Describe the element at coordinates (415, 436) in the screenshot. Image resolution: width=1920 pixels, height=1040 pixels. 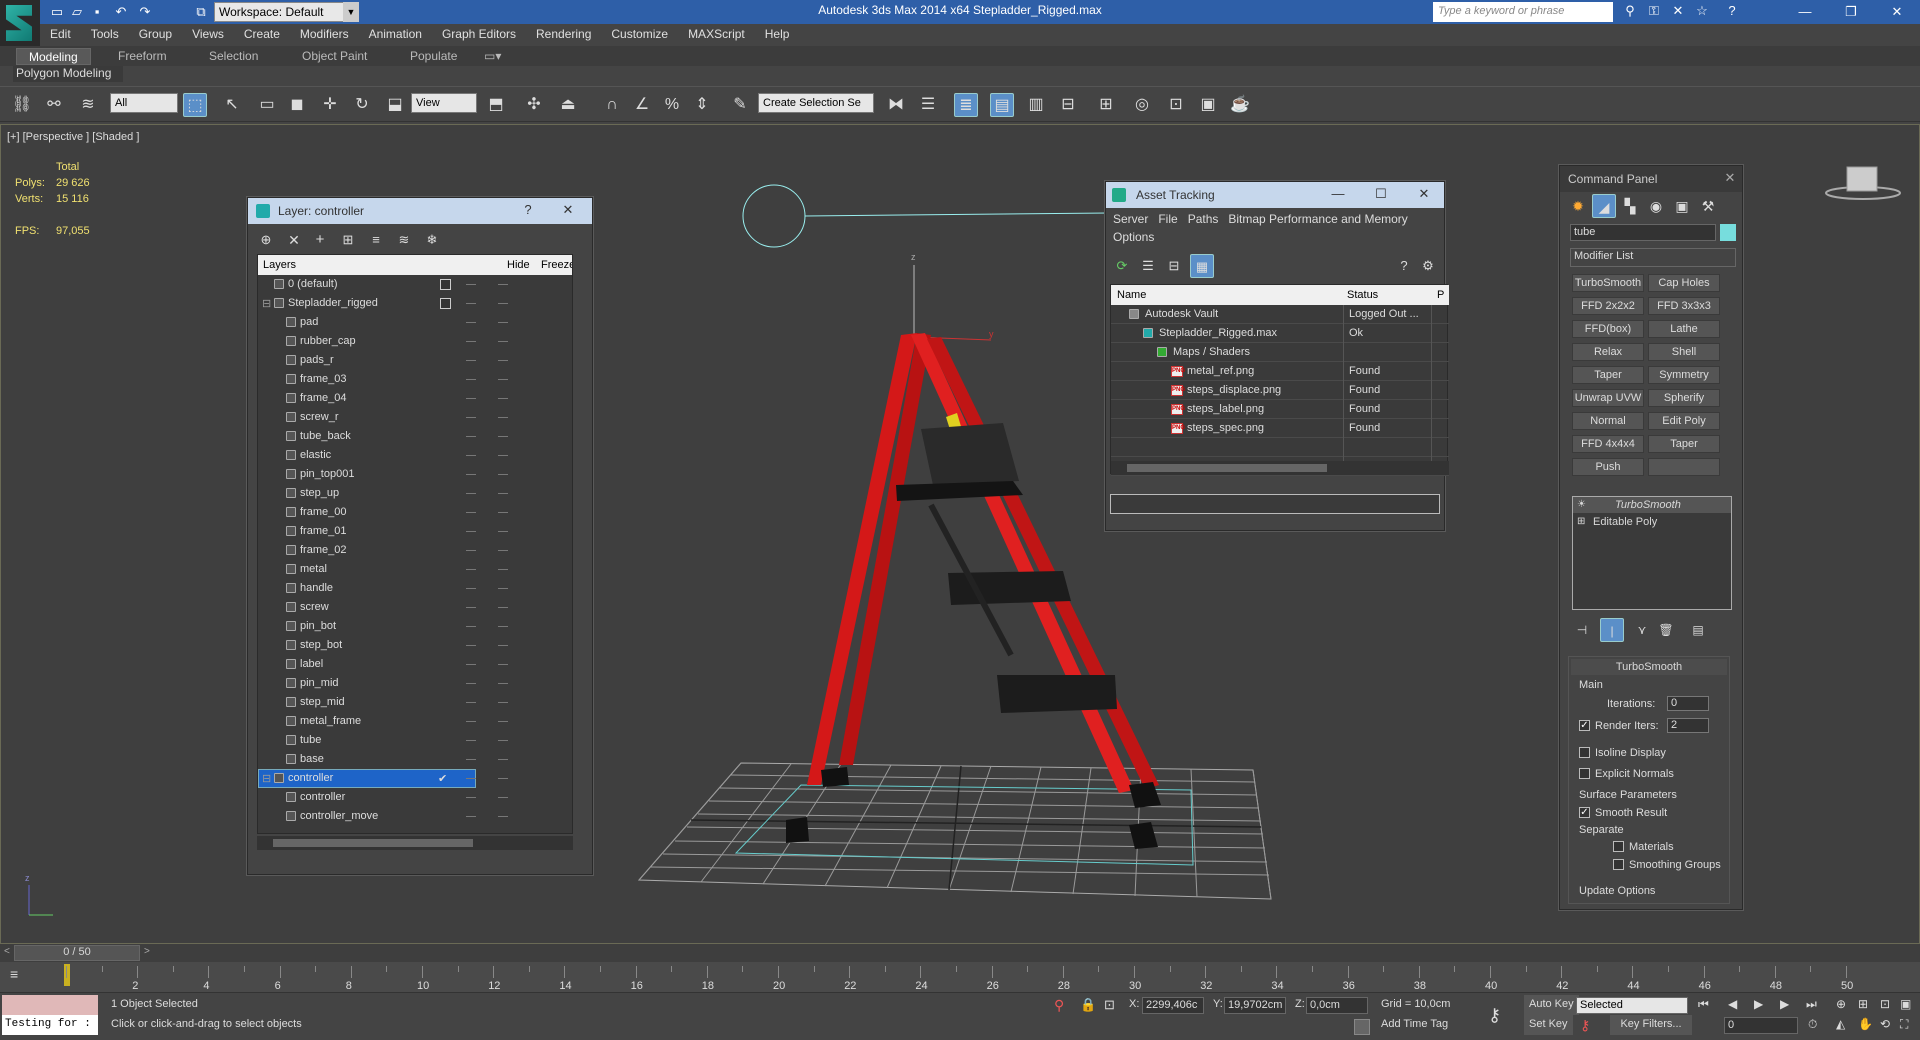
I see `layer-object-row: tube_back` at that location.